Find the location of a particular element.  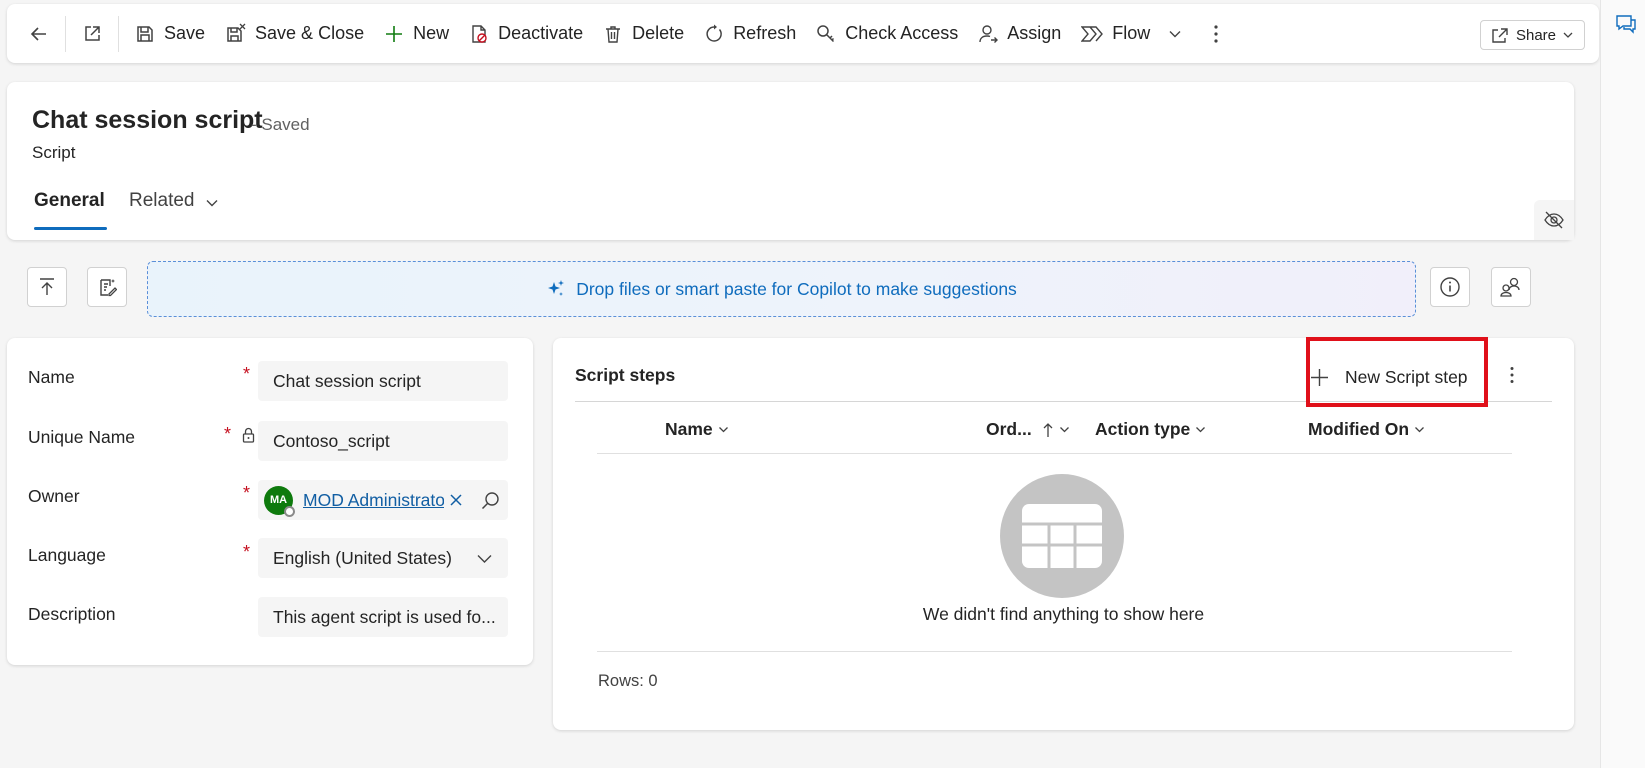

close-icon is located at coordinates (456, 500).